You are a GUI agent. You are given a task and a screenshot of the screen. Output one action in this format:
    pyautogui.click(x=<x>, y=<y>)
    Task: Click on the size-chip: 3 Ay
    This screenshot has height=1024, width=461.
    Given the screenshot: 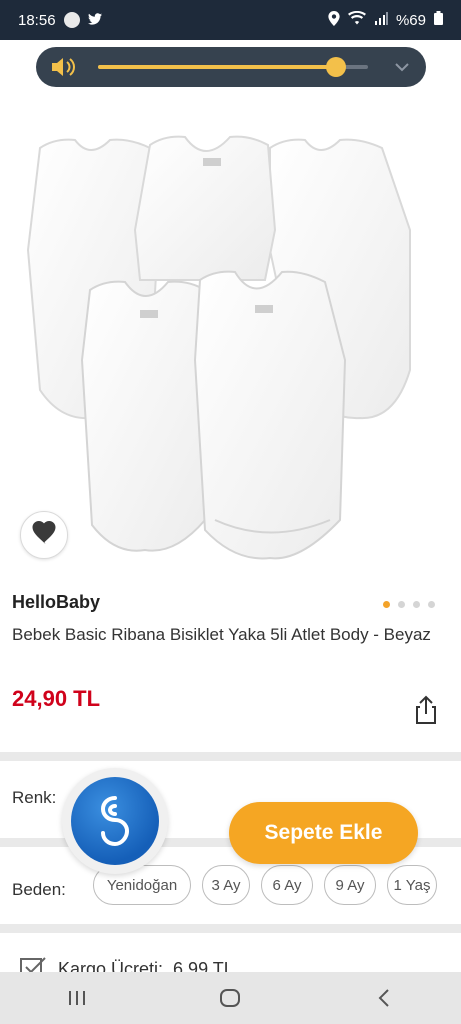 What is the action you would take?
    pyautogui.click(x=226, y=885)
    